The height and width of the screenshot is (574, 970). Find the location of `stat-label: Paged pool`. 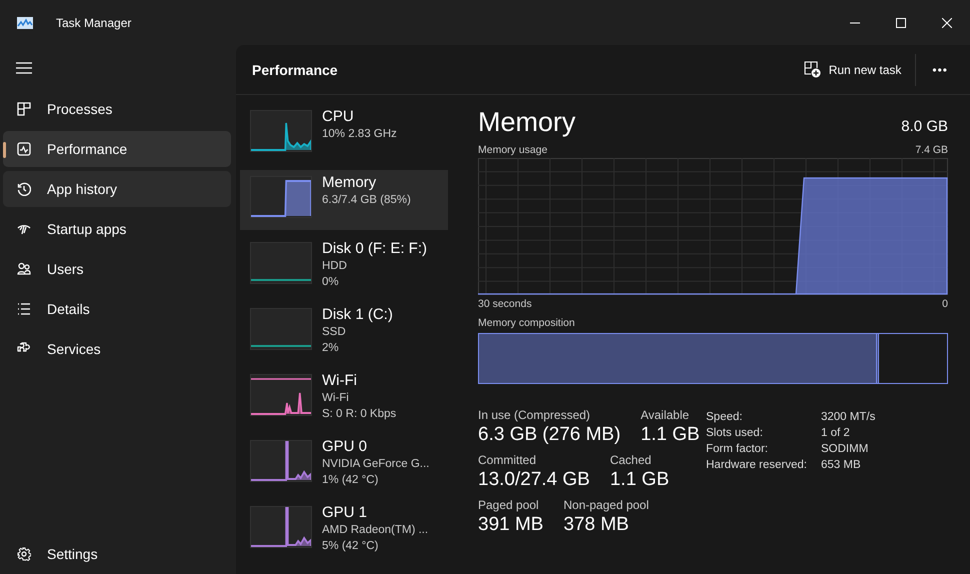

stat-label: Paged pool is located at coordinates (509, 505).